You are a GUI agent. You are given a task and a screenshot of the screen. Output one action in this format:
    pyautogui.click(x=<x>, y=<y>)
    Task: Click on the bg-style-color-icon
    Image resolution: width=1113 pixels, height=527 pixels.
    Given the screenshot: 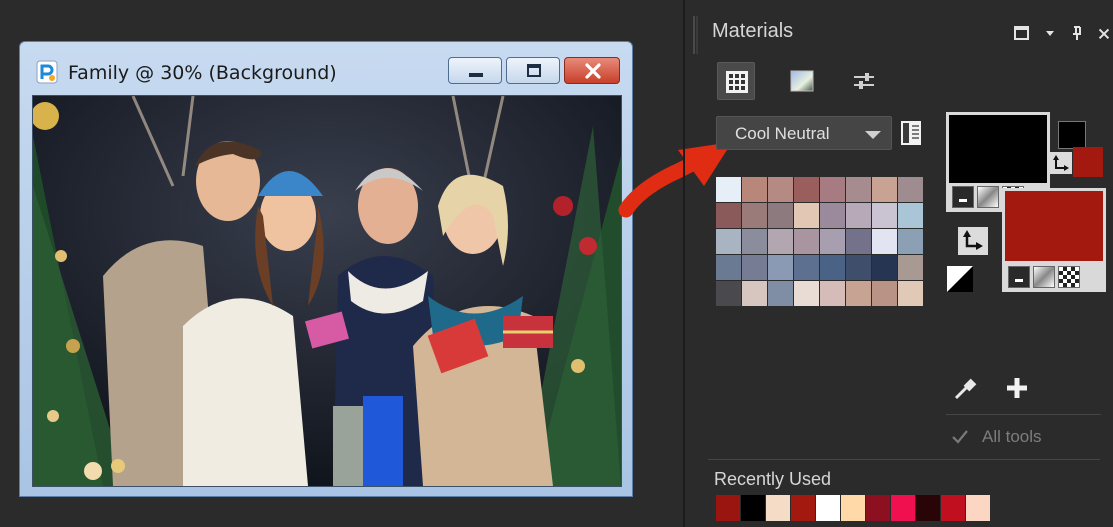 What is the action you would take?
    pyautogui.click(x=1019, y=277)
    